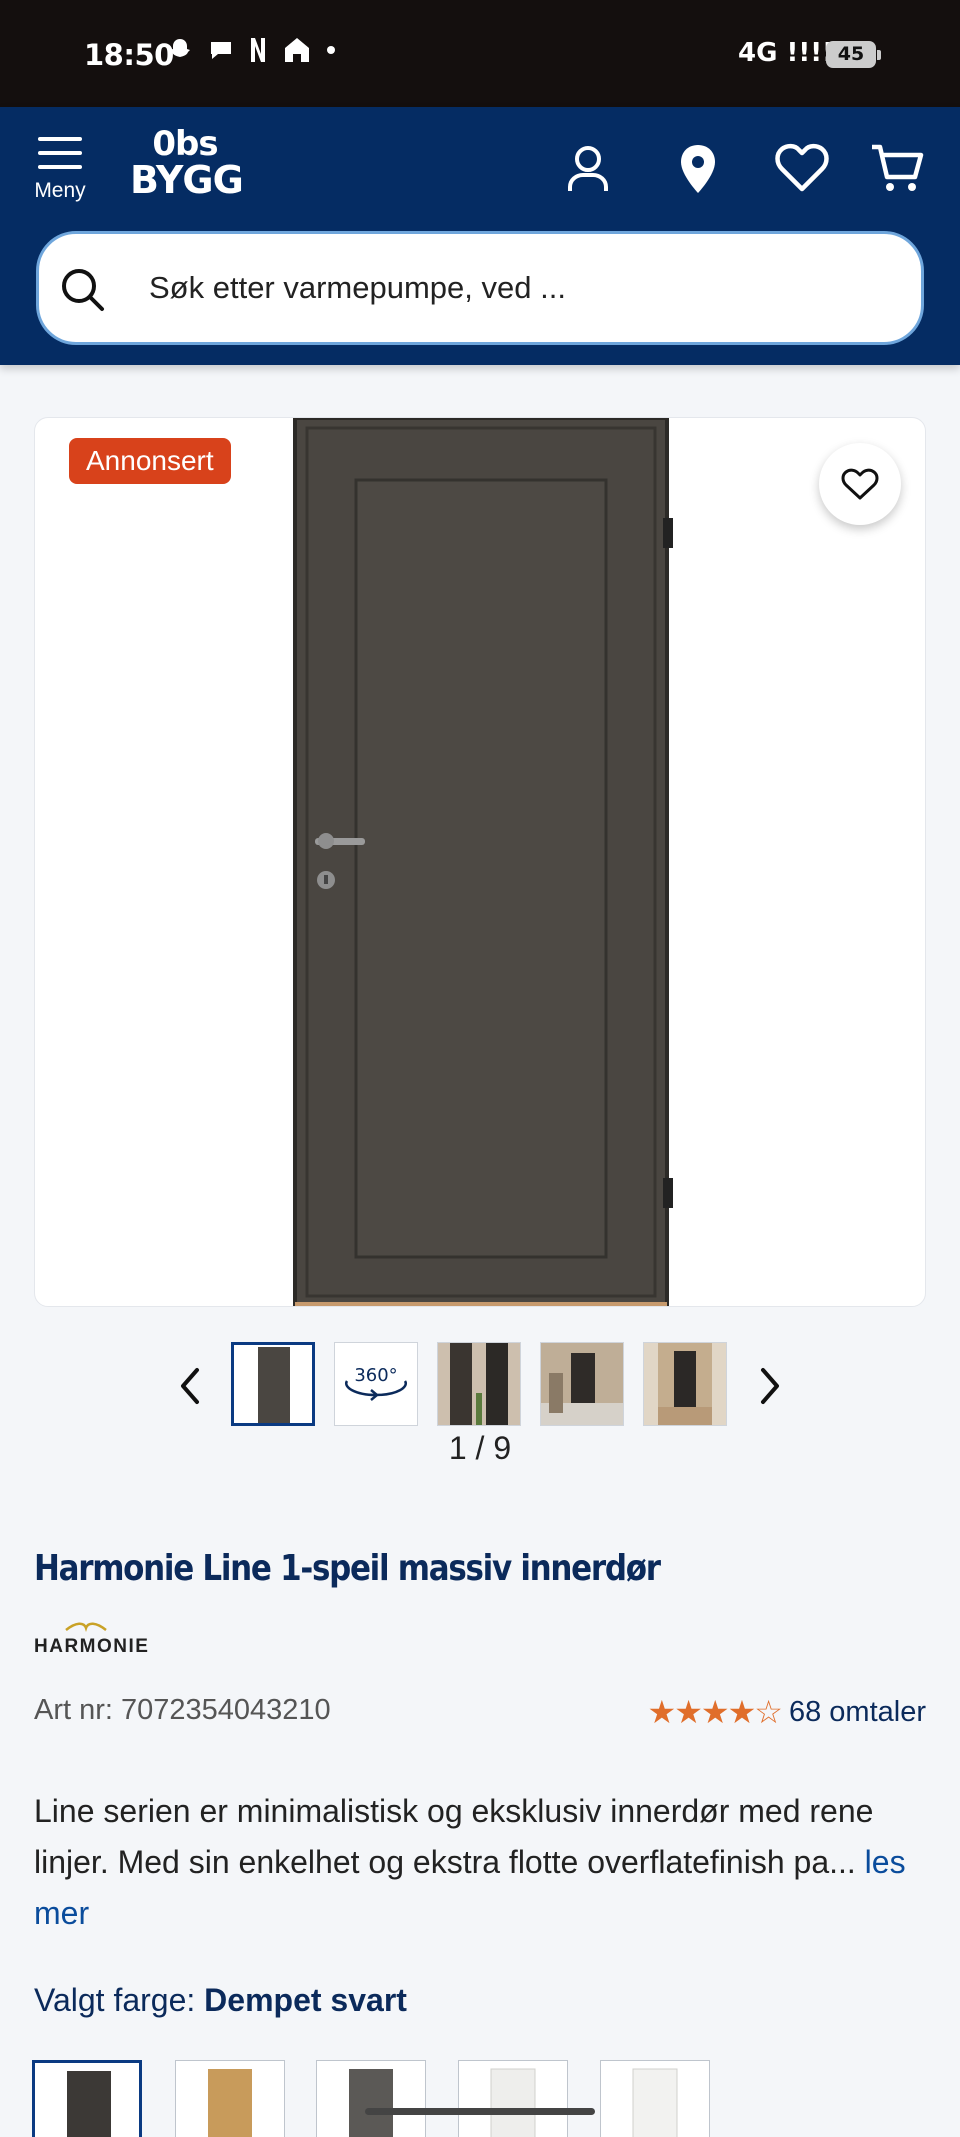  Describe the element at coordinates (182, 1710) in the screenshot. I see `article-number: Art nr: 7072354043210` at that location.